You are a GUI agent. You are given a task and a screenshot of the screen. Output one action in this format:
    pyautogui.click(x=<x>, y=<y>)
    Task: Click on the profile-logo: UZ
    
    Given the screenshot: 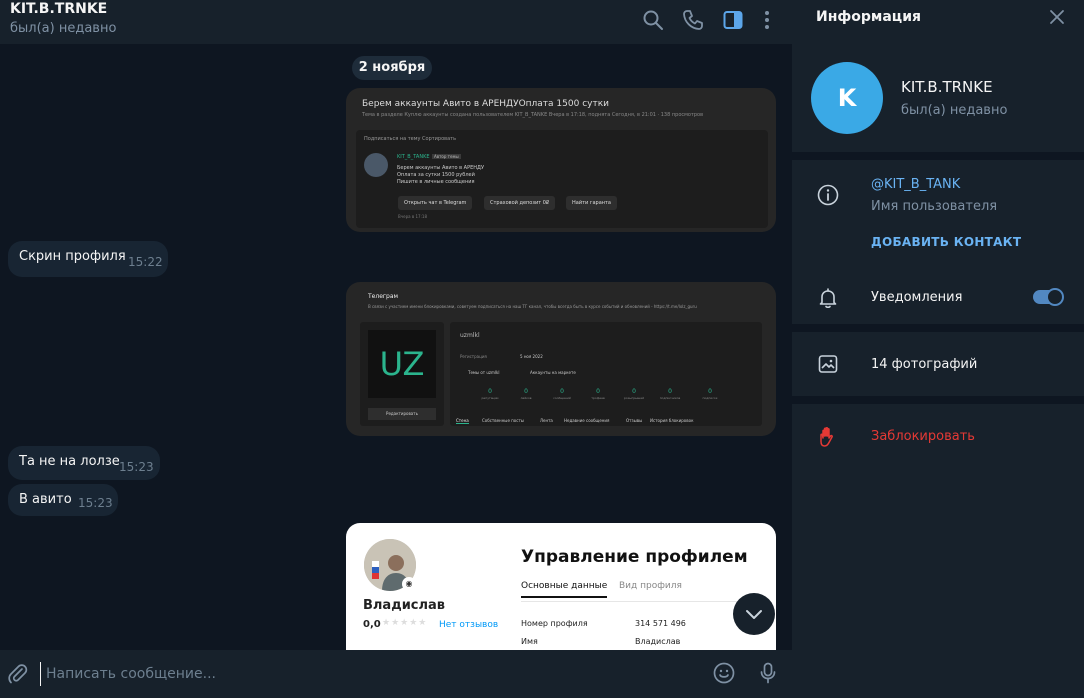 What is the action you would take?
    pyautogui.click(x=402, y=364)
    